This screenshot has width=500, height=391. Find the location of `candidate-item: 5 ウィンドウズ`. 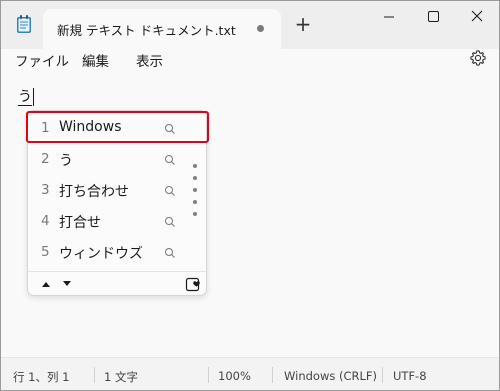

candidate-item: 5 ウィンドウズ is located at coordinates (118, 253).